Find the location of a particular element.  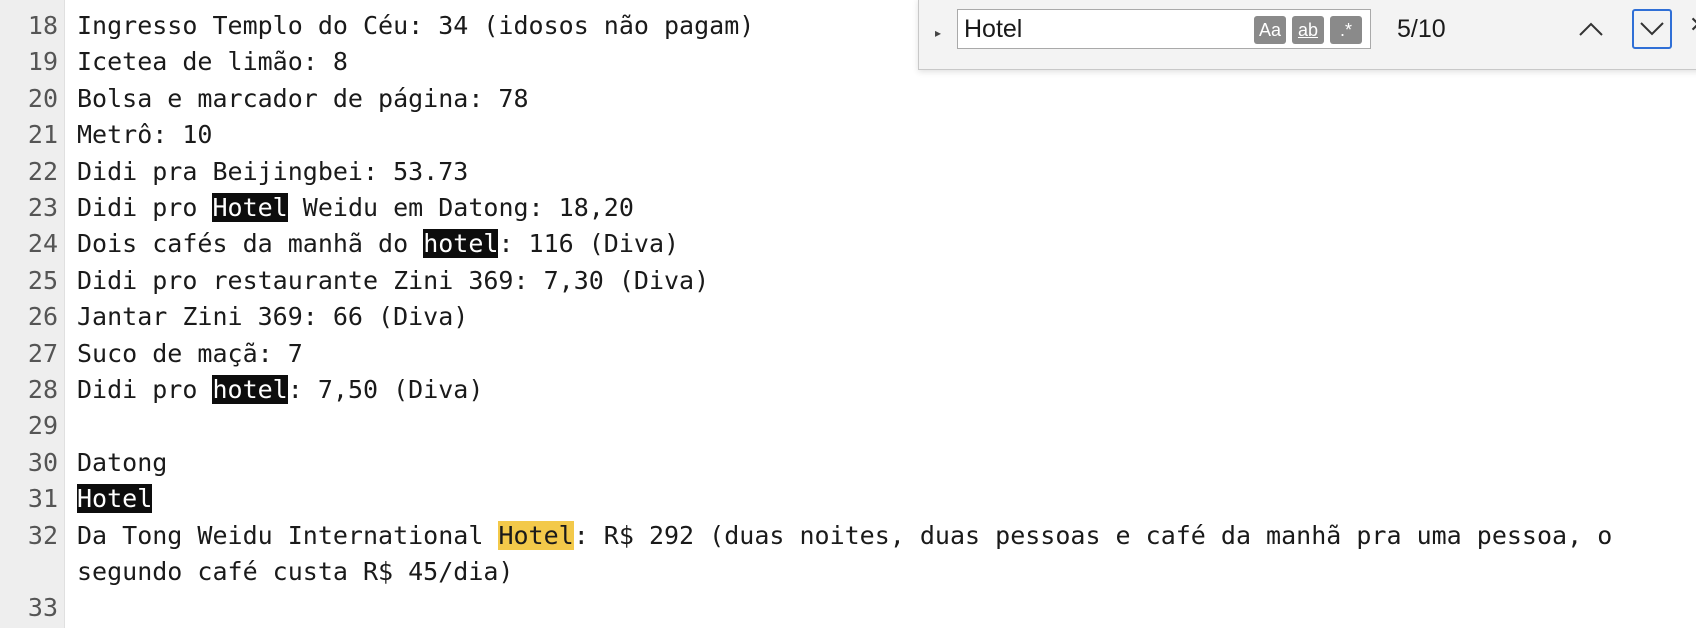

code-line: Jantar Zini 369: 66 (Diva) is located at coordinates (272, 317).